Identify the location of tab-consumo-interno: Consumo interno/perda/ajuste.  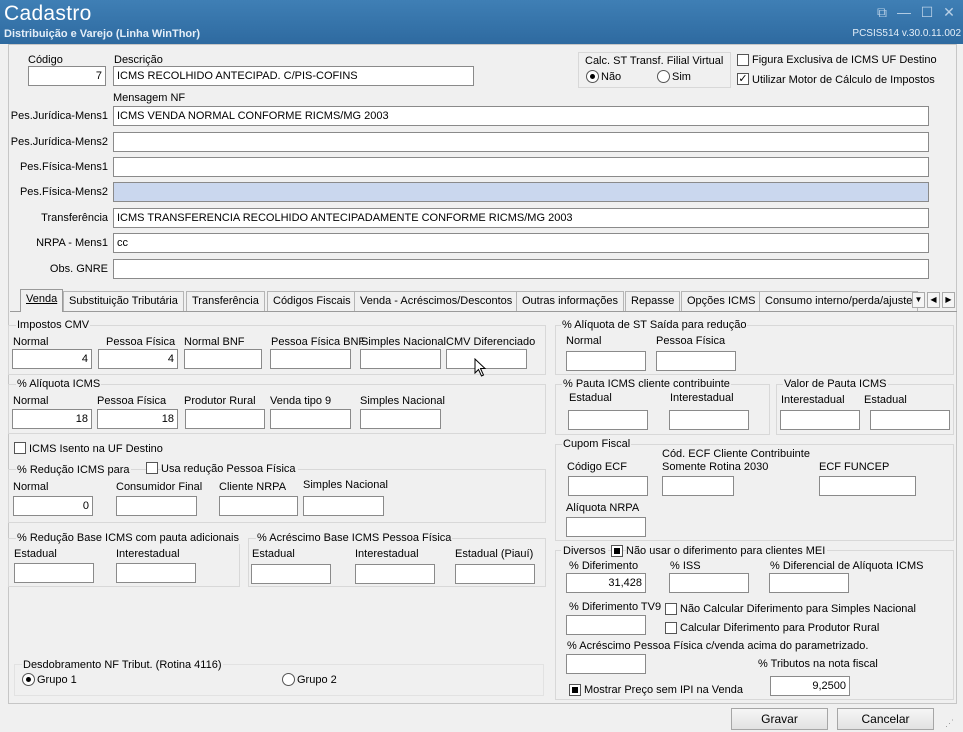
(838, 301).